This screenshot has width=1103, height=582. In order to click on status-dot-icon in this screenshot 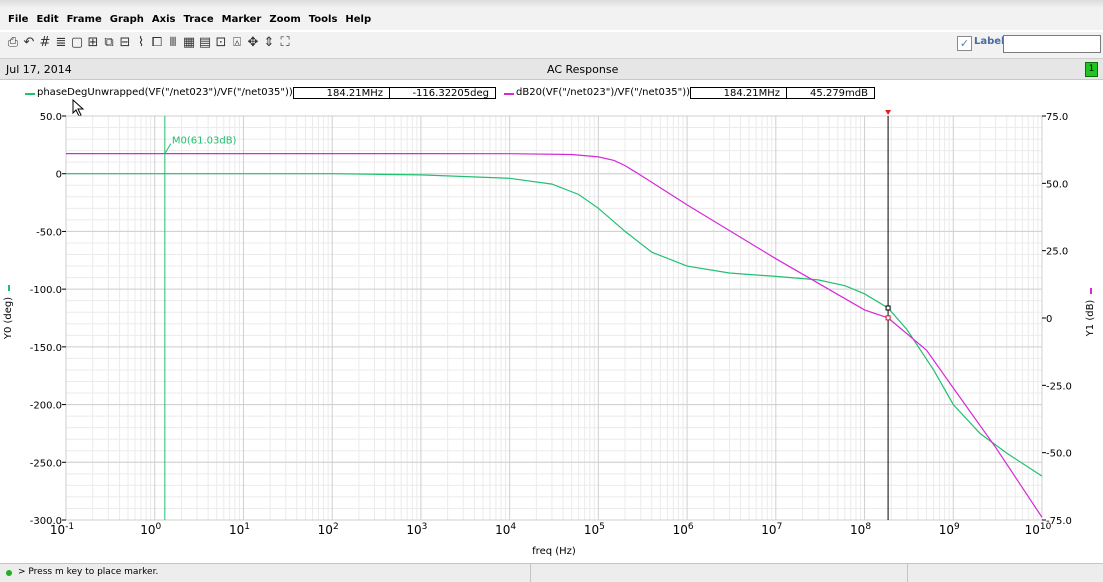, I will do `click(9, 573)`.